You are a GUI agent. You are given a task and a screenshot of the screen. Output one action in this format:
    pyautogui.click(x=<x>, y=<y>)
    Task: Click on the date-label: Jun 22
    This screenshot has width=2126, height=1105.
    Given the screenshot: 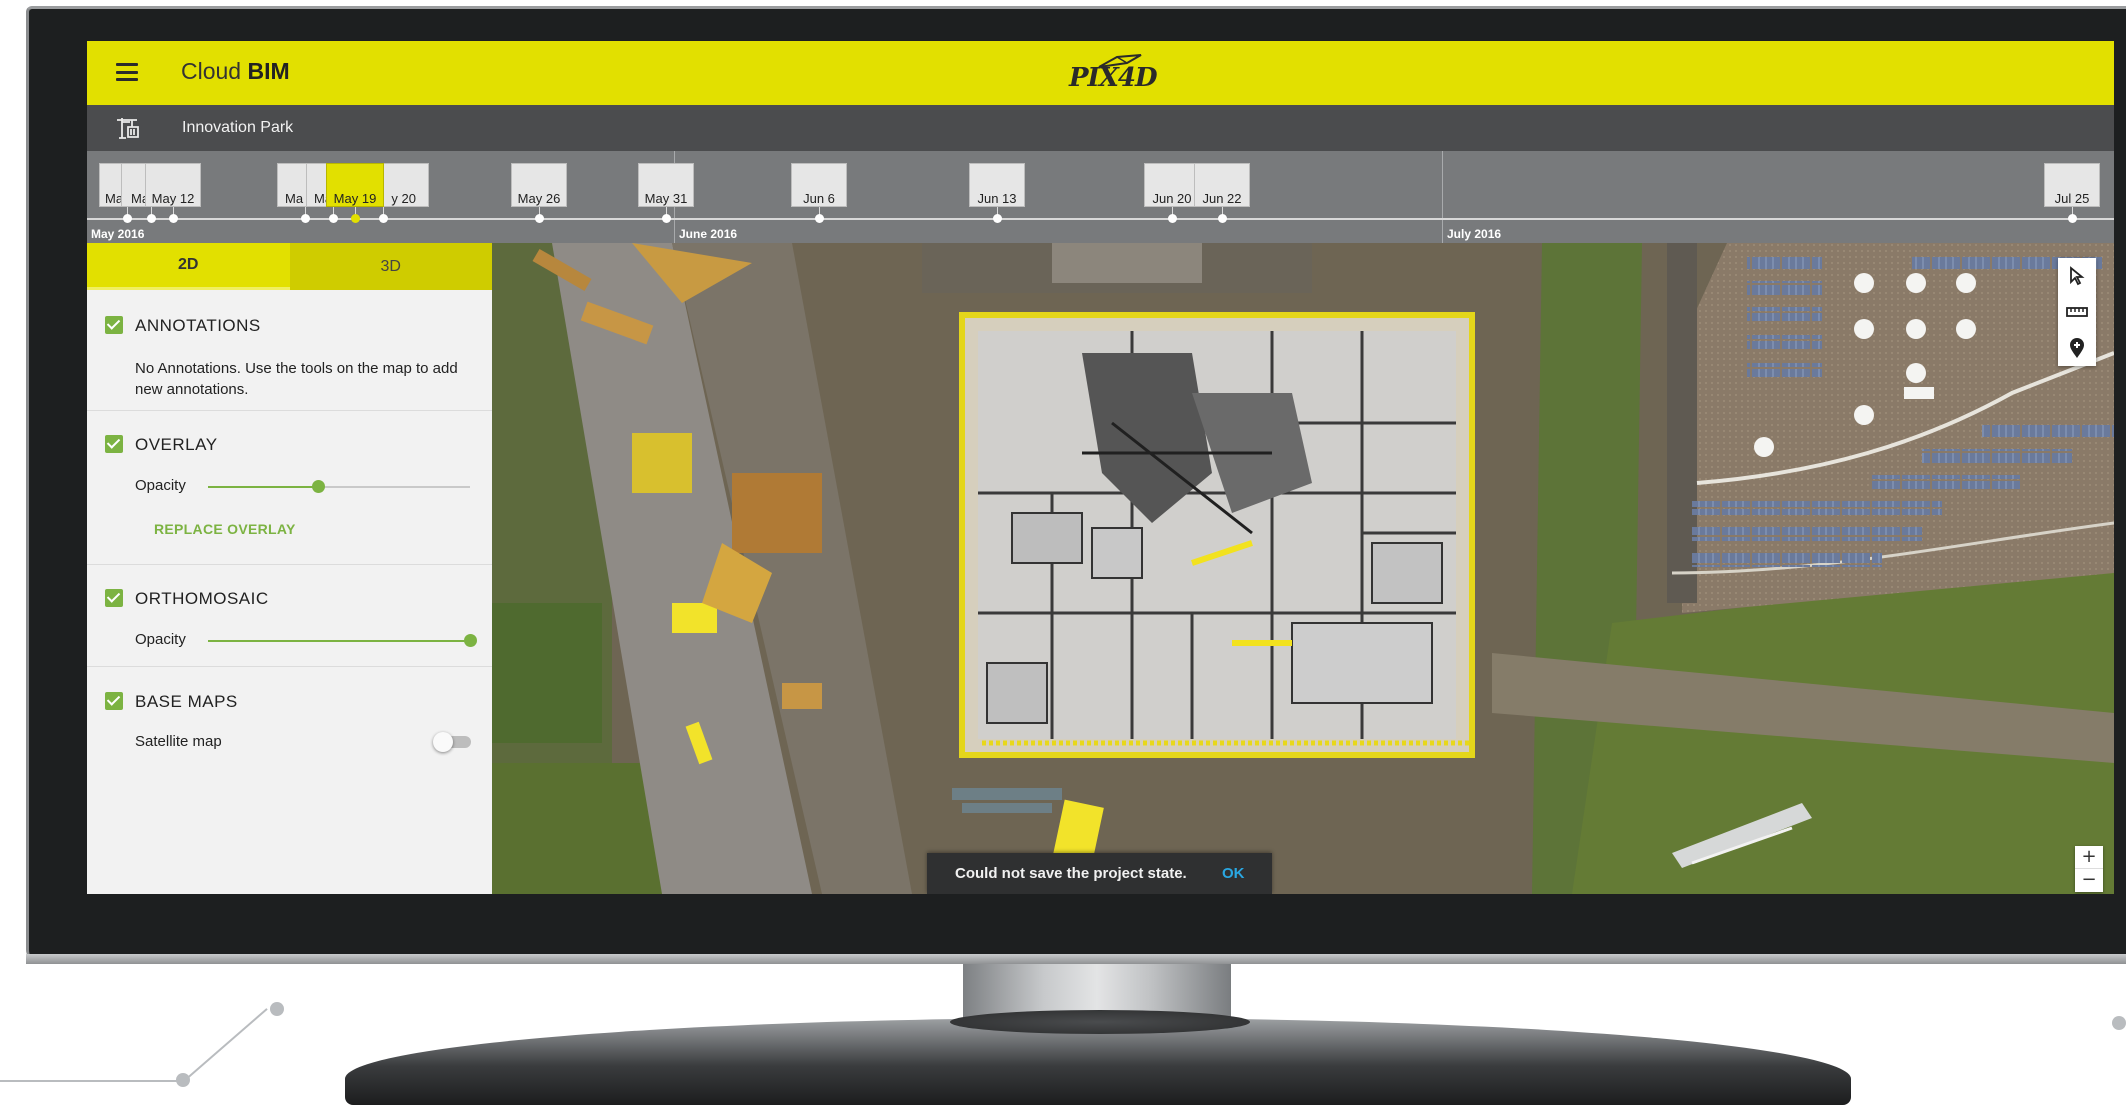 What is the action you would take?
    pyautogui.click(x=1222, y=198)
    